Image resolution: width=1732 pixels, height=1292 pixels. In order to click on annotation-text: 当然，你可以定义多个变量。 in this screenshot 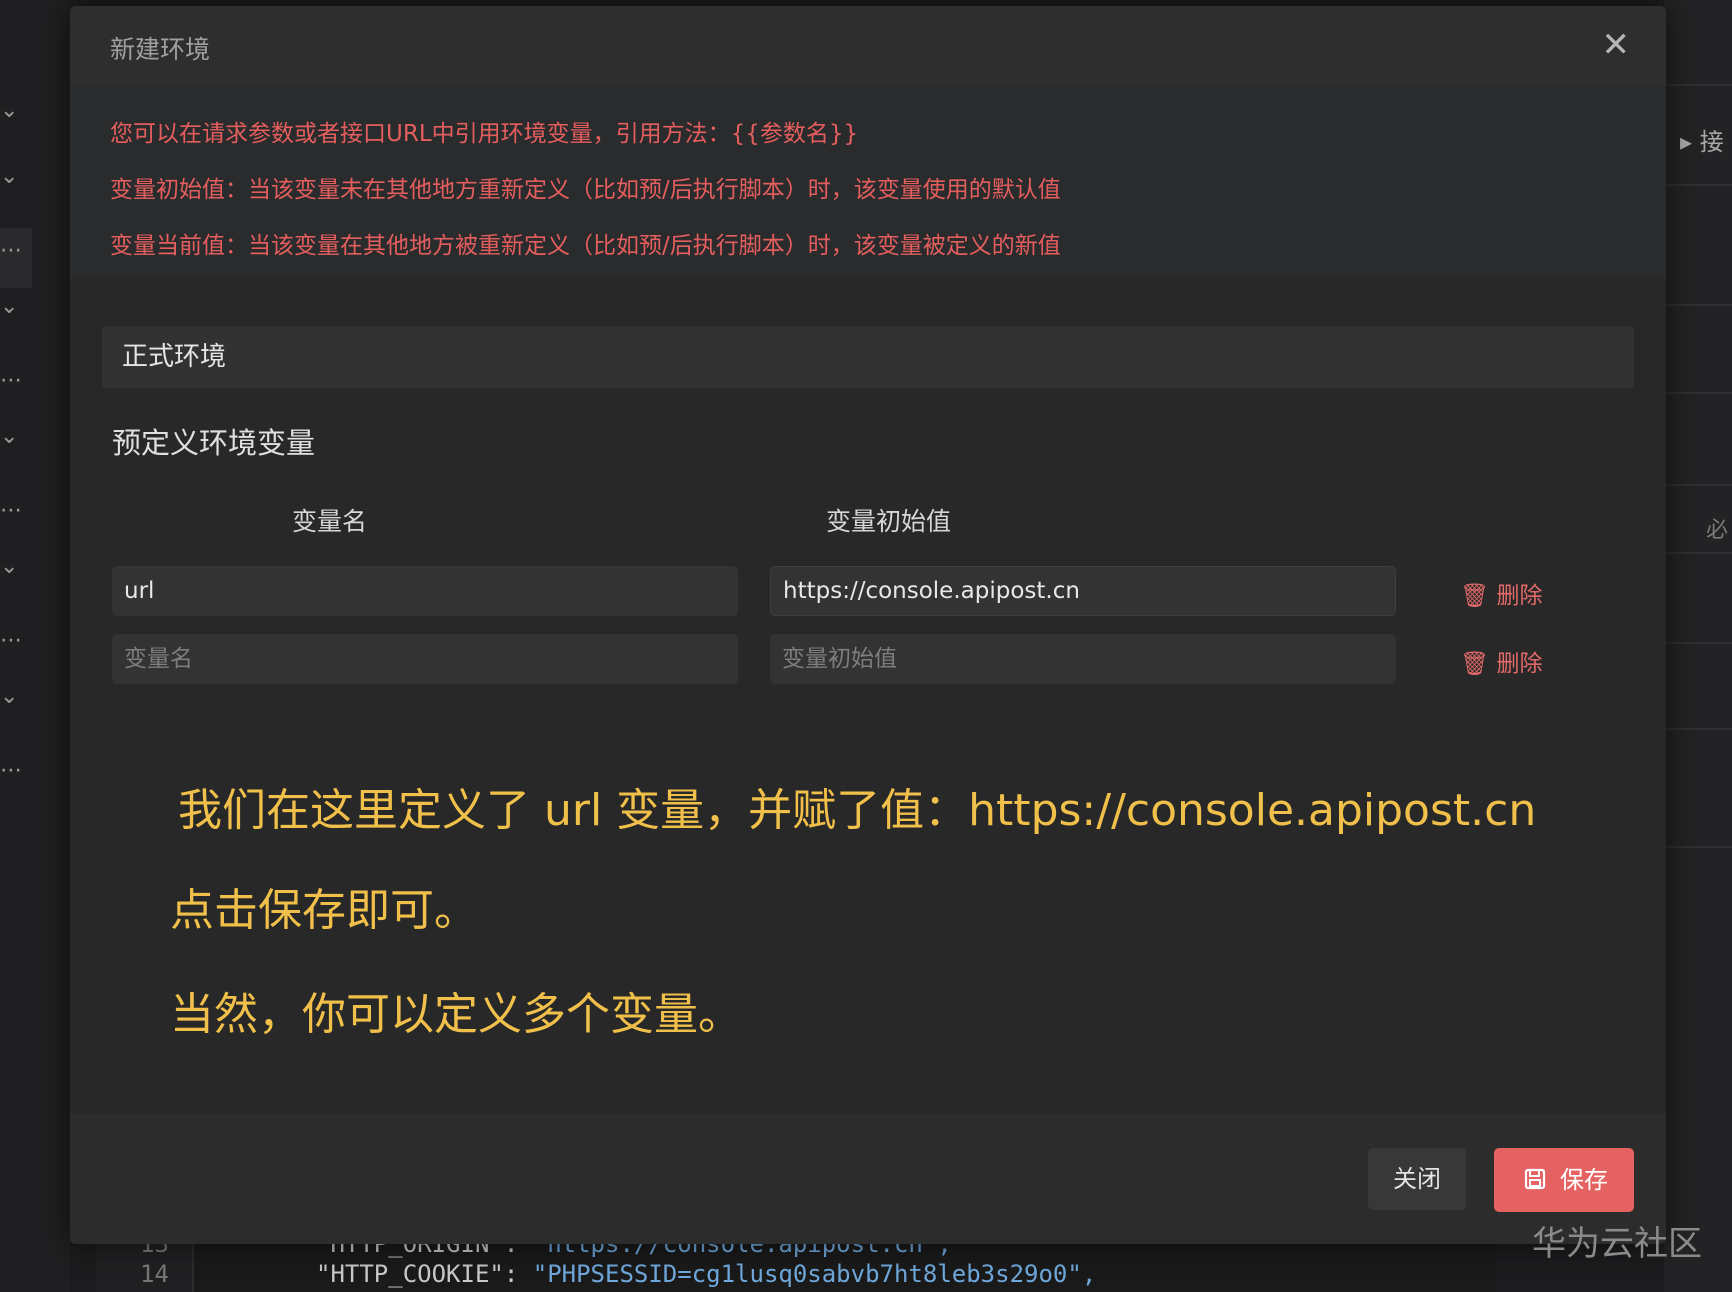, I will do `click(456, 1014)`.